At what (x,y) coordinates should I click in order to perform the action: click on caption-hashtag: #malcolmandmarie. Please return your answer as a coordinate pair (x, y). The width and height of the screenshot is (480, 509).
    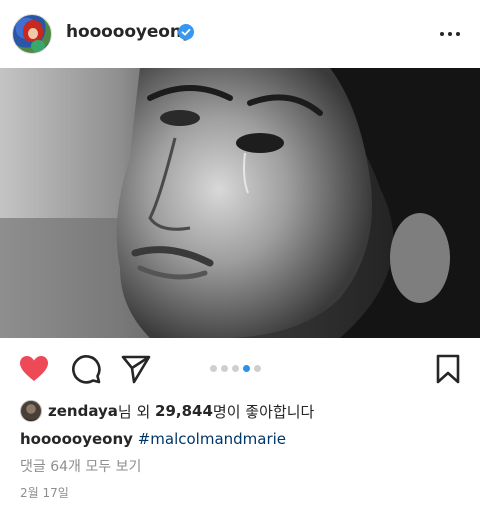
    Looking at the image, I should click on (212, 439).